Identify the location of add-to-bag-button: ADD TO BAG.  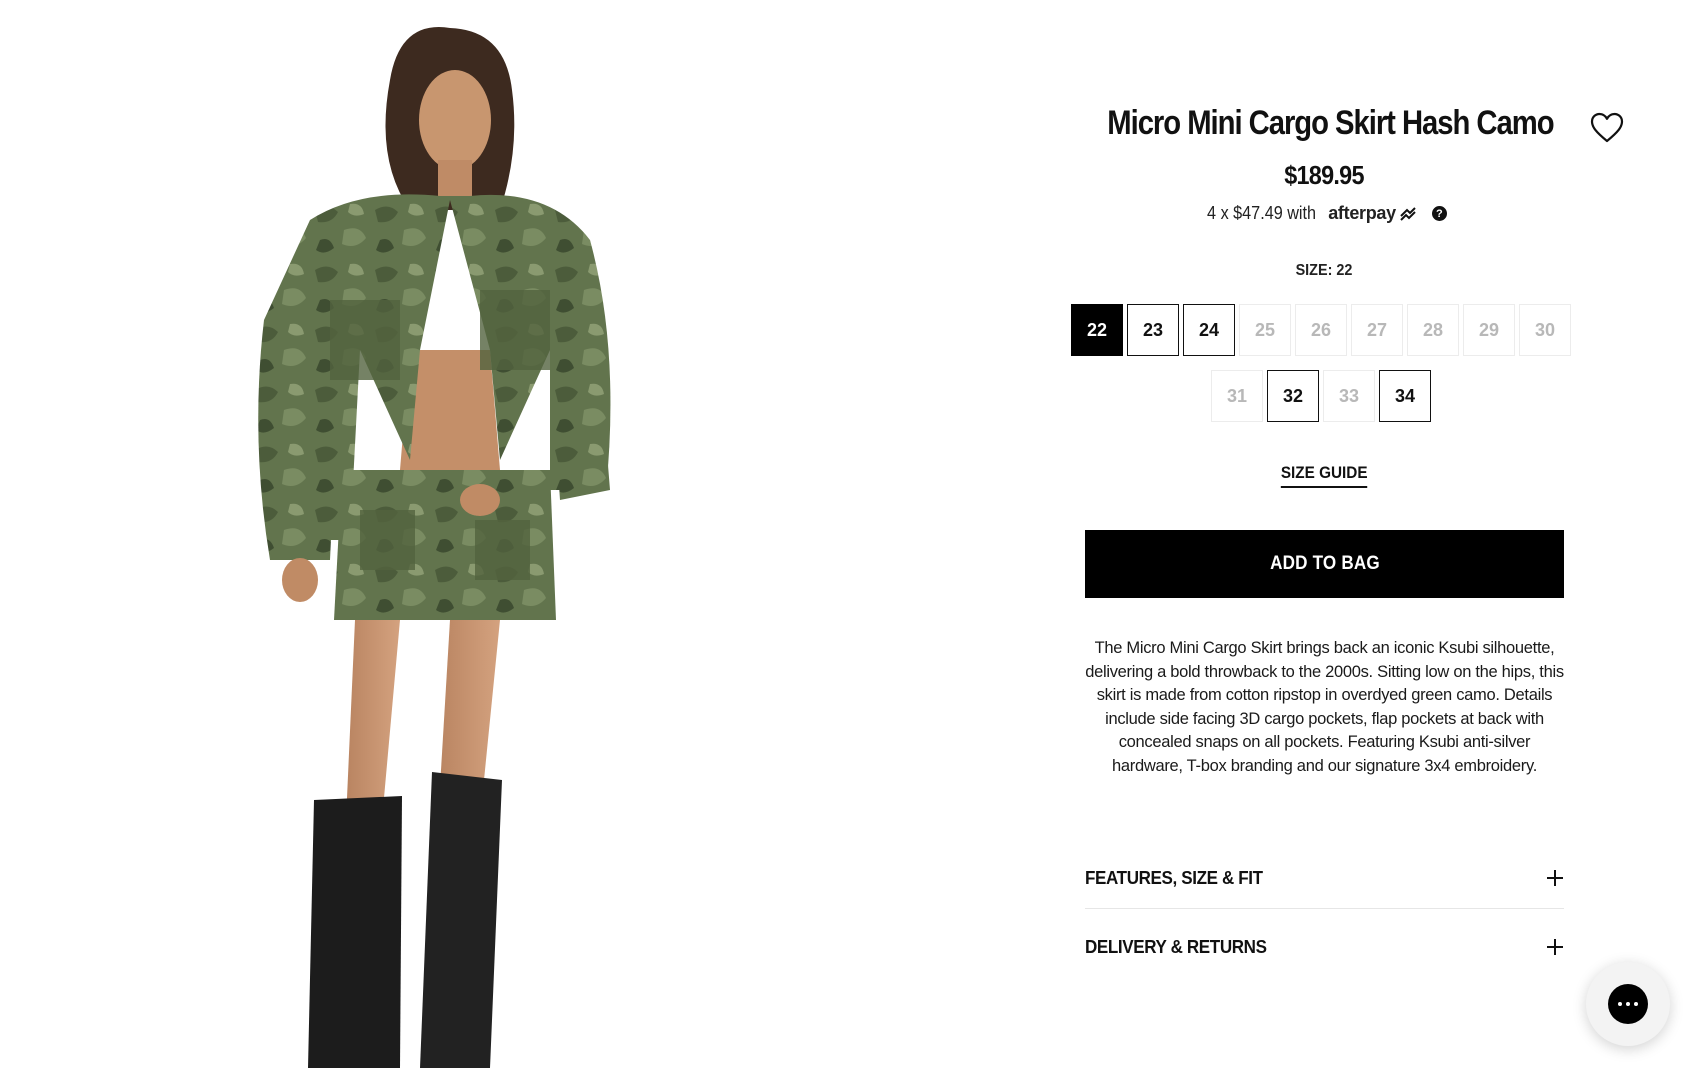
(1324, 564).